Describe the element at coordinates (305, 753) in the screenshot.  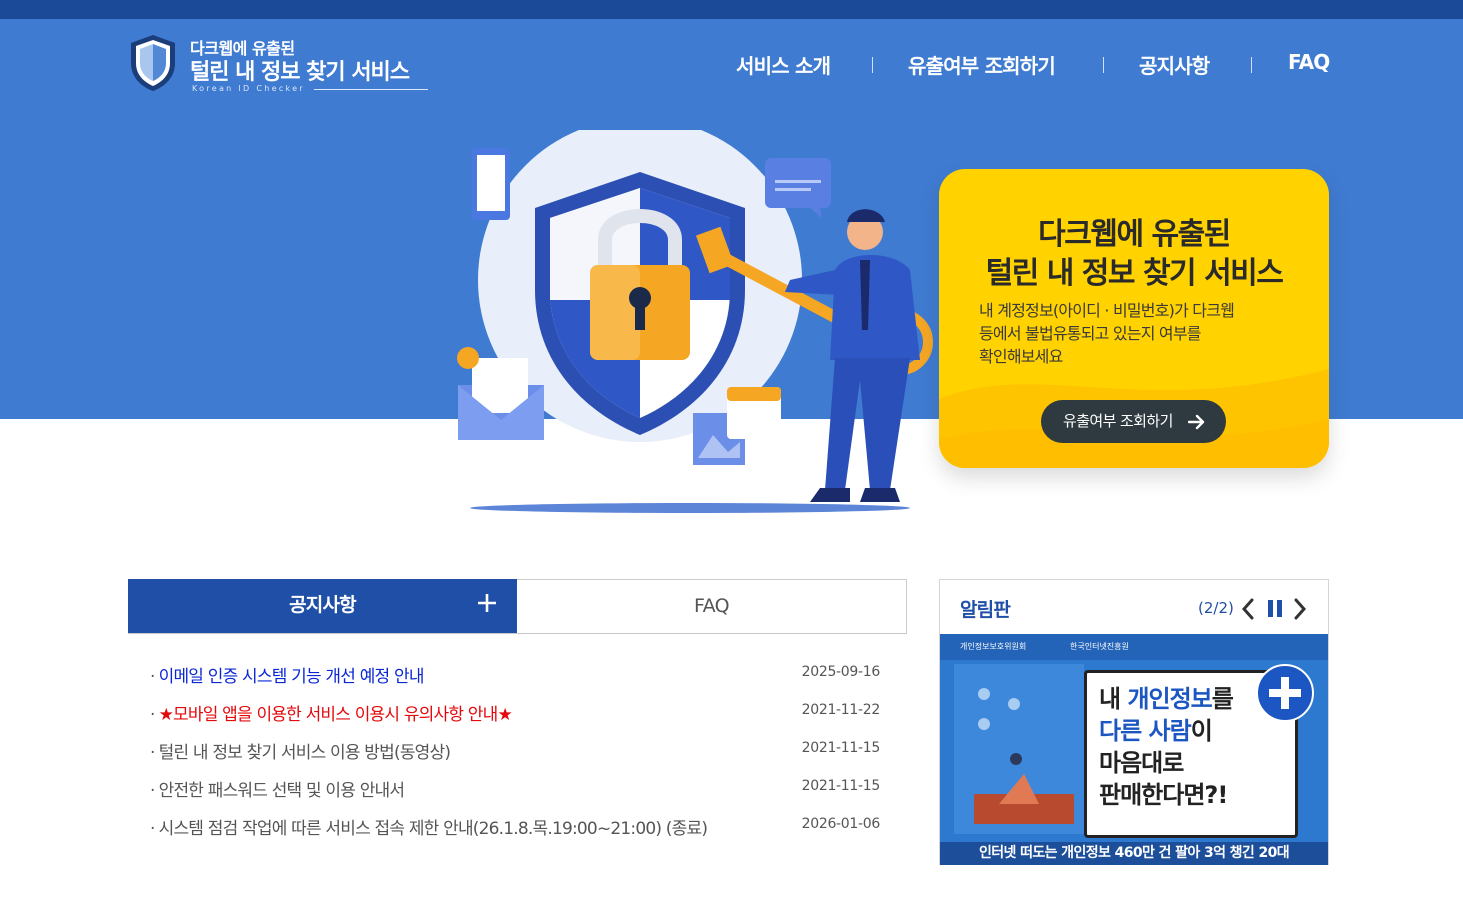
I see `notice-title: 털린 내 정보 찾기 서비스 이용 방법(동영상)` at that location.